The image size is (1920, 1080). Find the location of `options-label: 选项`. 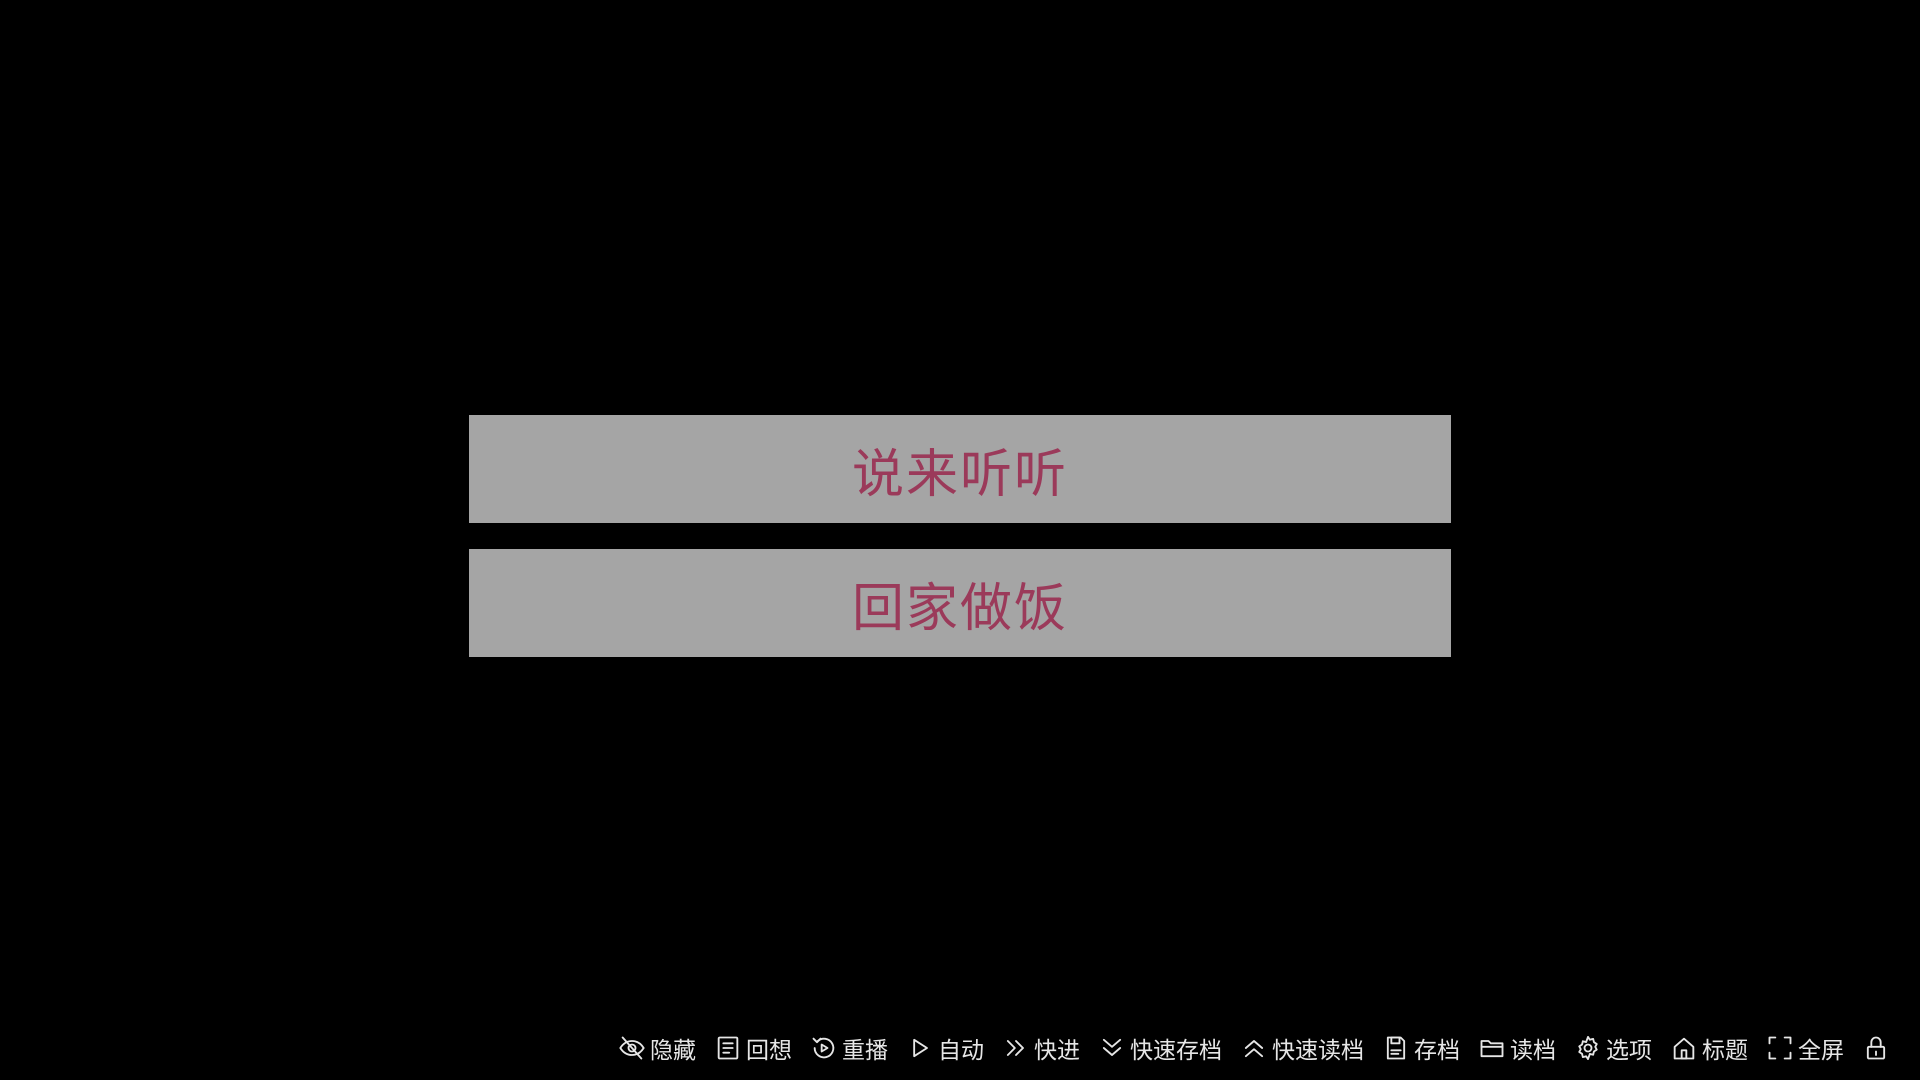

options-label: 选项 is located at coordinates (1629, 1051).